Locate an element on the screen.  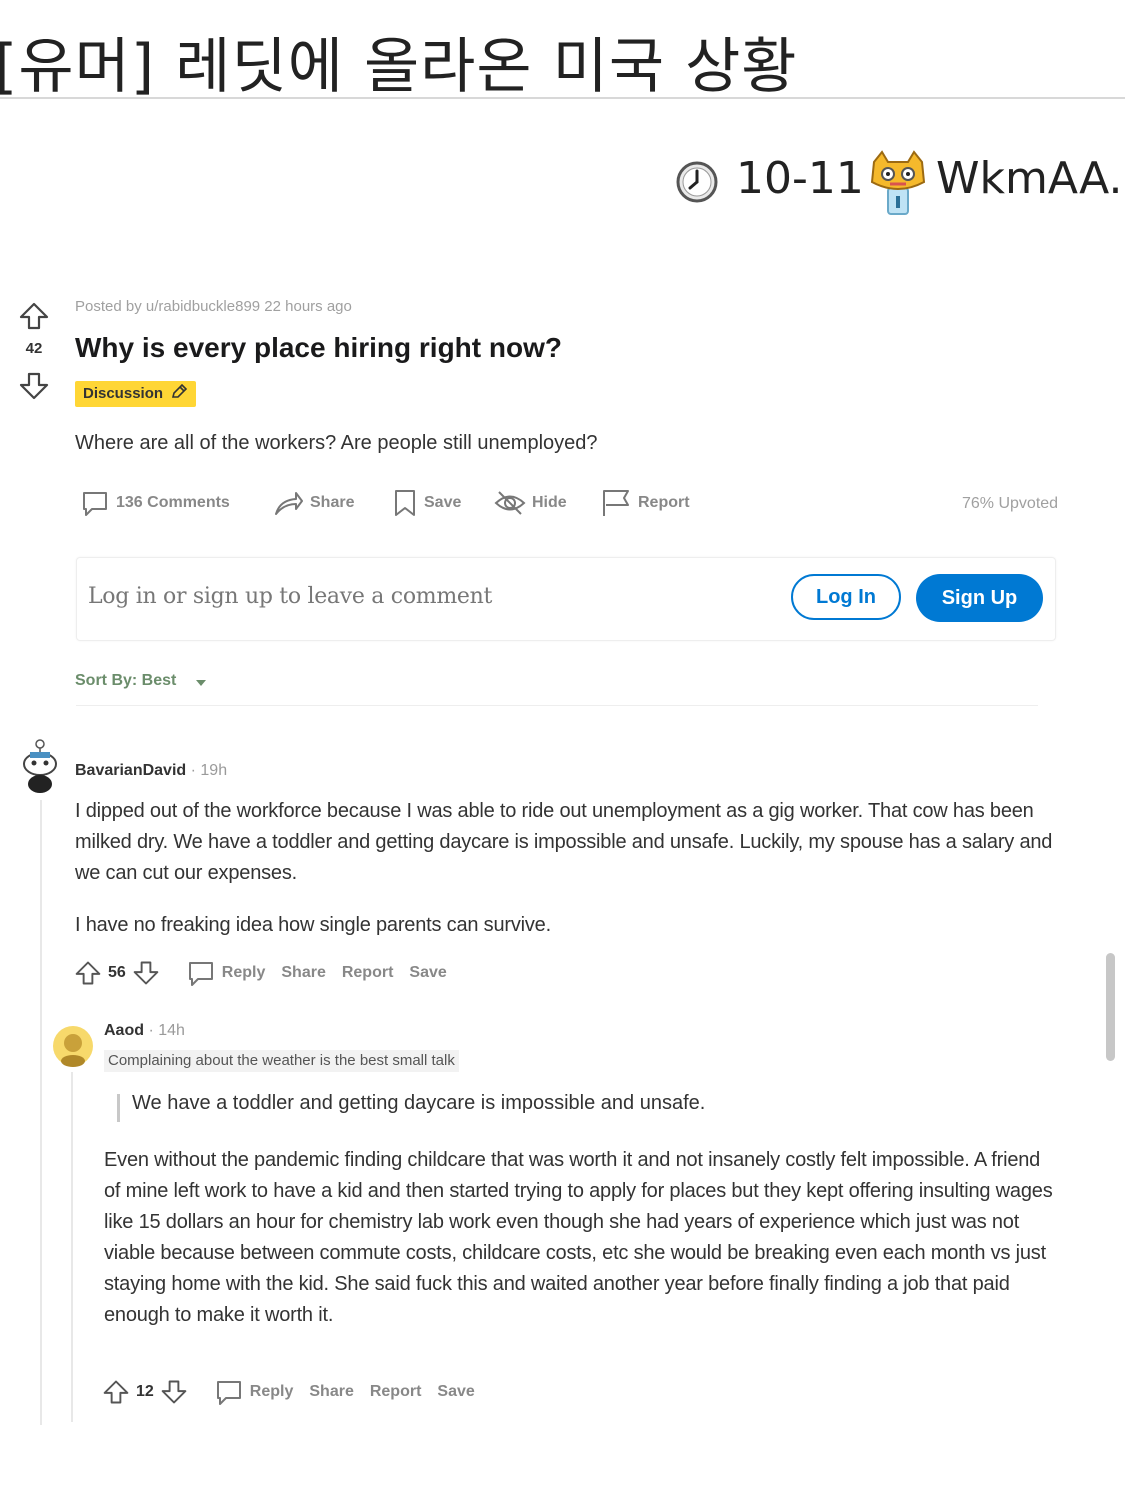
hide-button: Hide is located at coordinates (530, 503).